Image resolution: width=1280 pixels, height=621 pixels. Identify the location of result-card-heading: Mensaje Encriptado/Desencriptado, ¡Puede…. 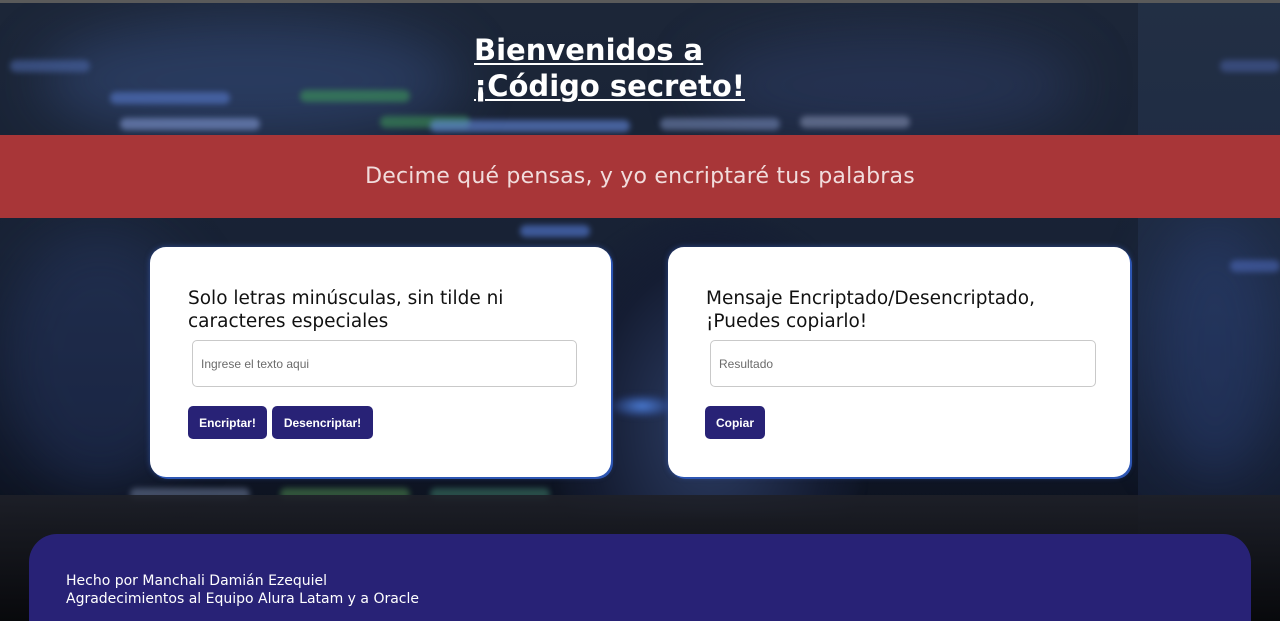
(896, 310).